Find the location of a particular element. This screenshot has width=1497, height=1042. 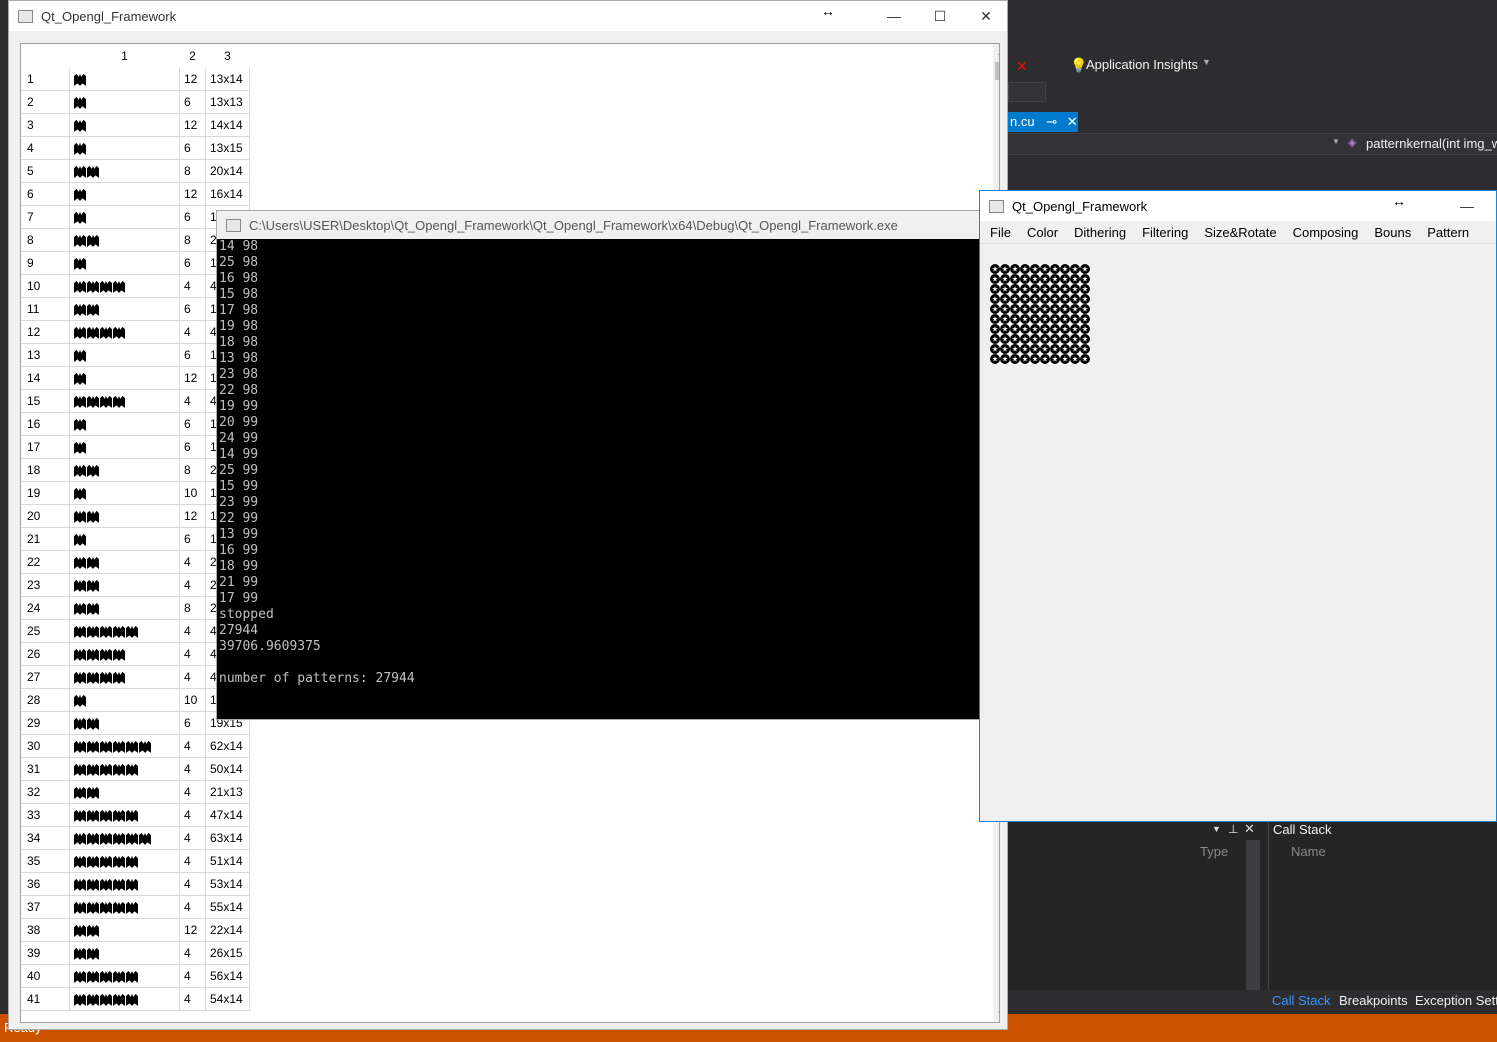

size-cell: 54x14 is located at coordinates (227, 999).